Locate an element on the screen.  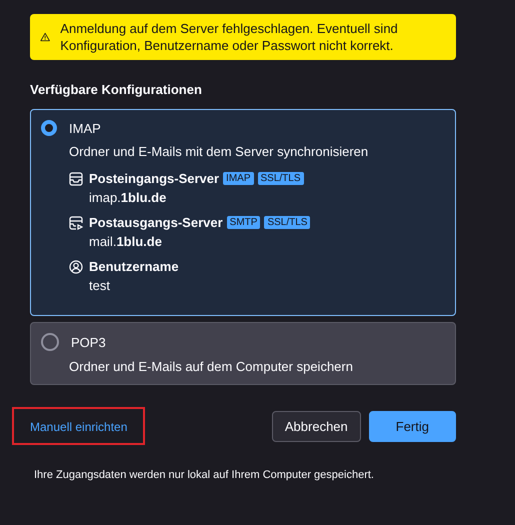
option-title: IMAP is located at coordinates (85, 128).